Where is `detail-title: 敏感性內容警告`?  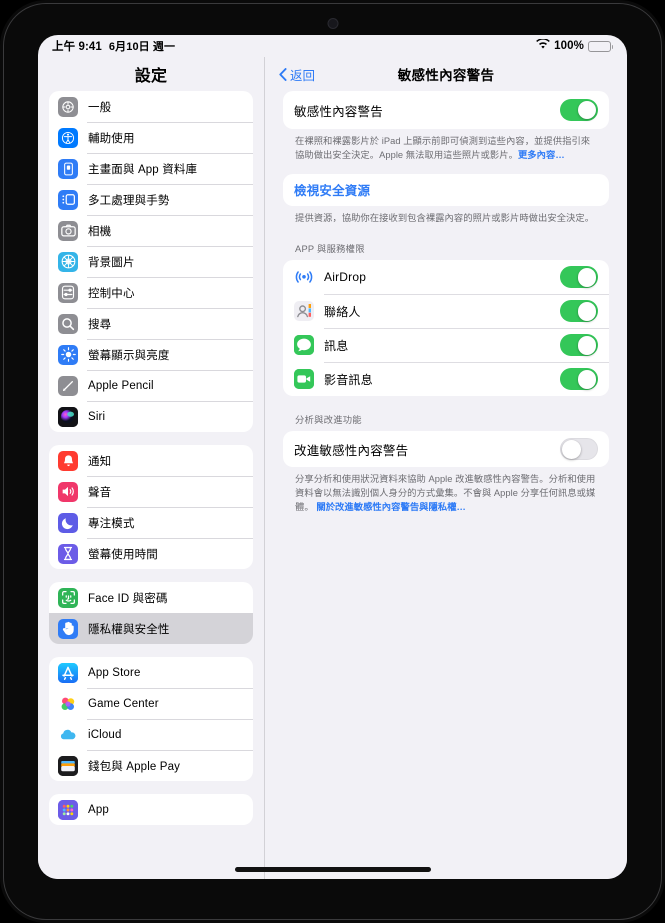 detail-title: 敏感性內容警告 is located at coordinates (446, 75).